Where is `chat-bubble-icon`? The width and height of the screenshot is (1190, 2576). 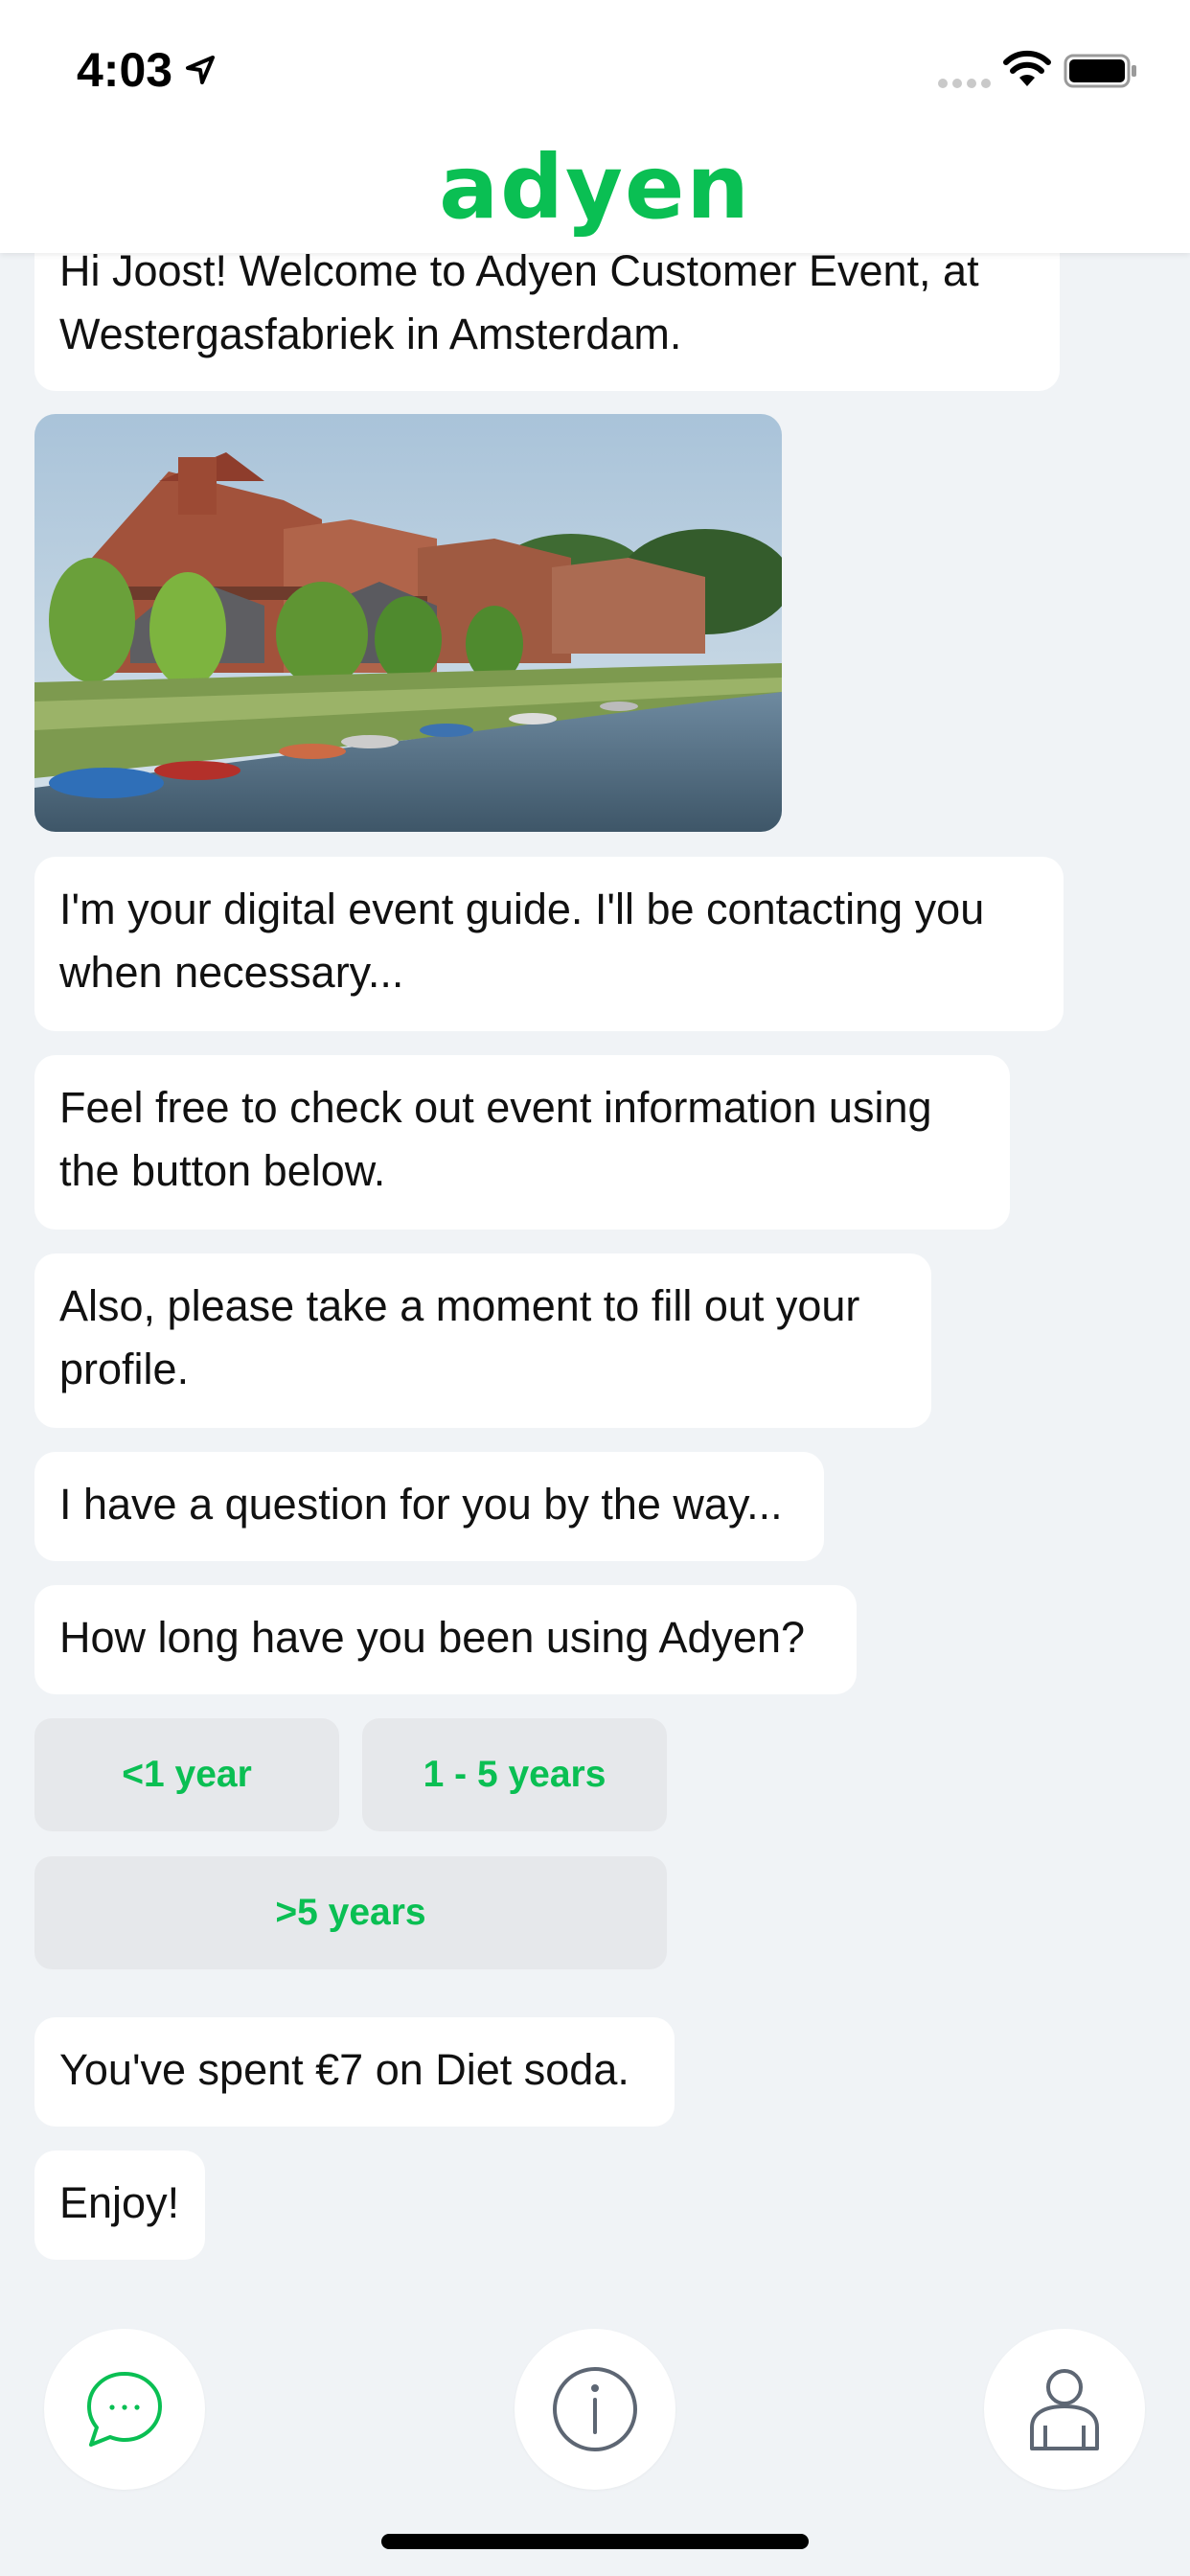
chat-bubble-icon is located at coordinates (125, 2409).